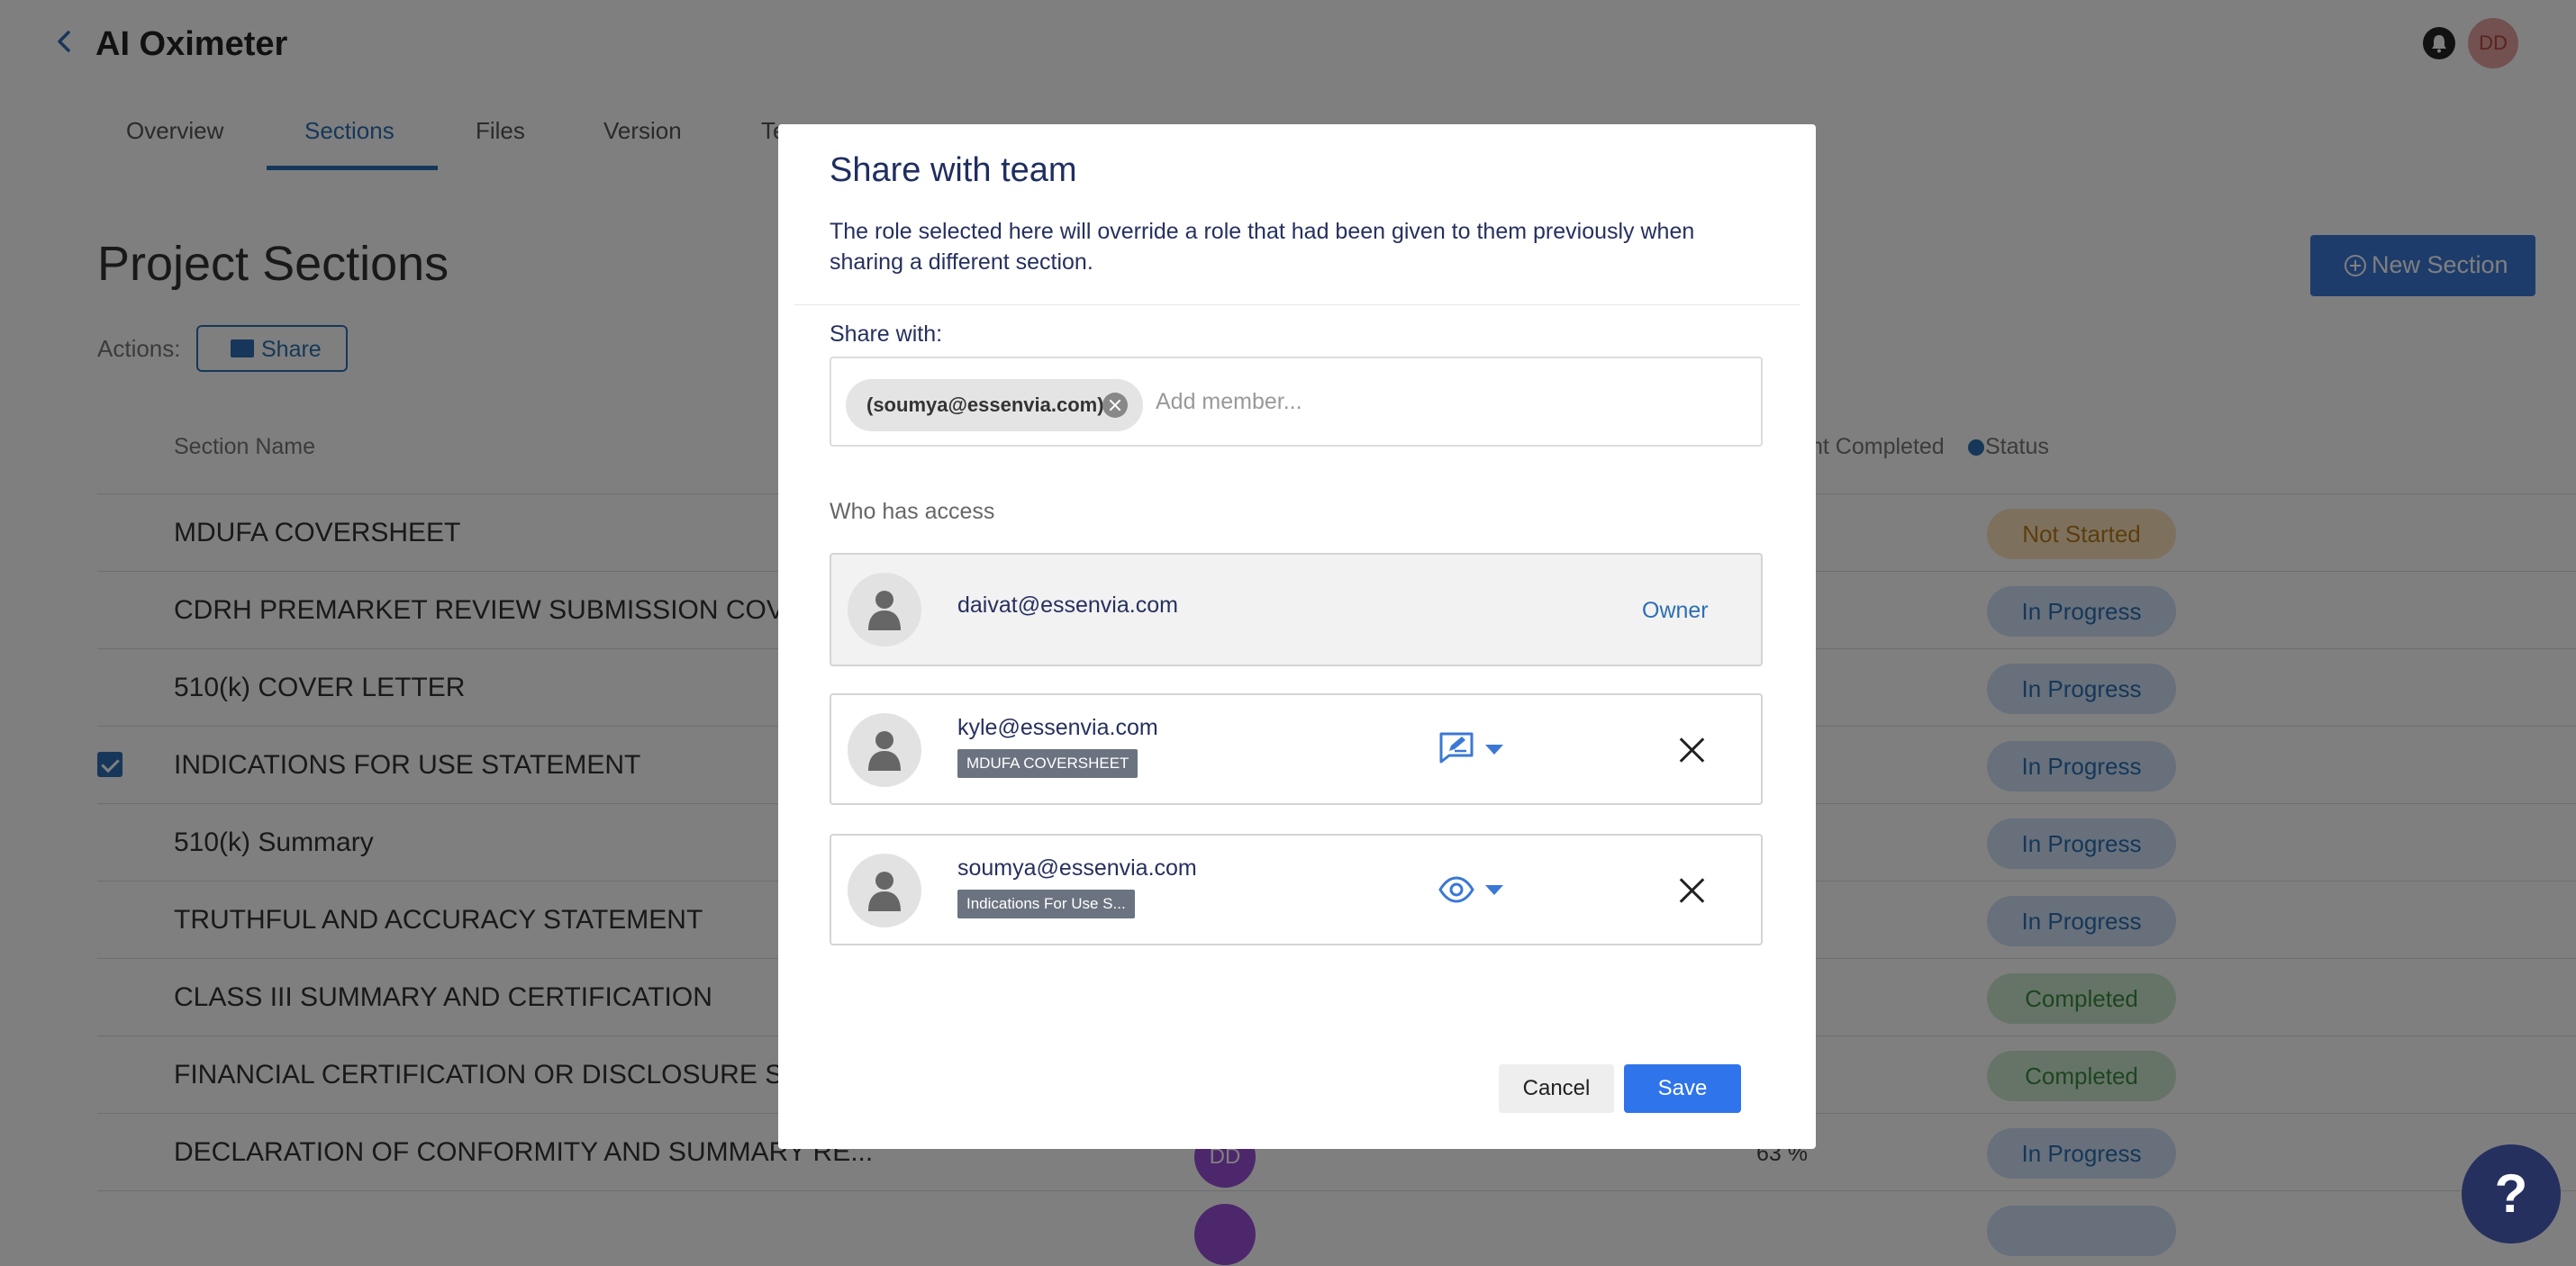  Describe the element at coordinates (1456, 747) in the screenshot. I see `edit-comment-icon` at that location.